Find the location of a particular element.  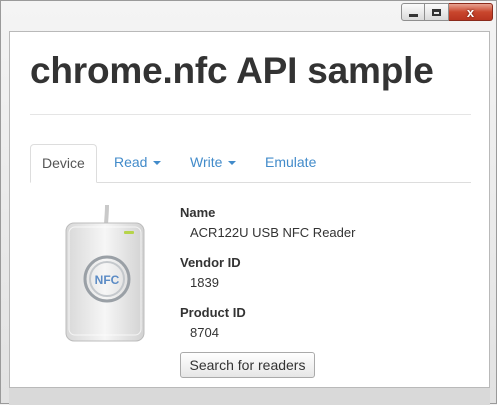

maximize-button is located at coordinates (437, 12).